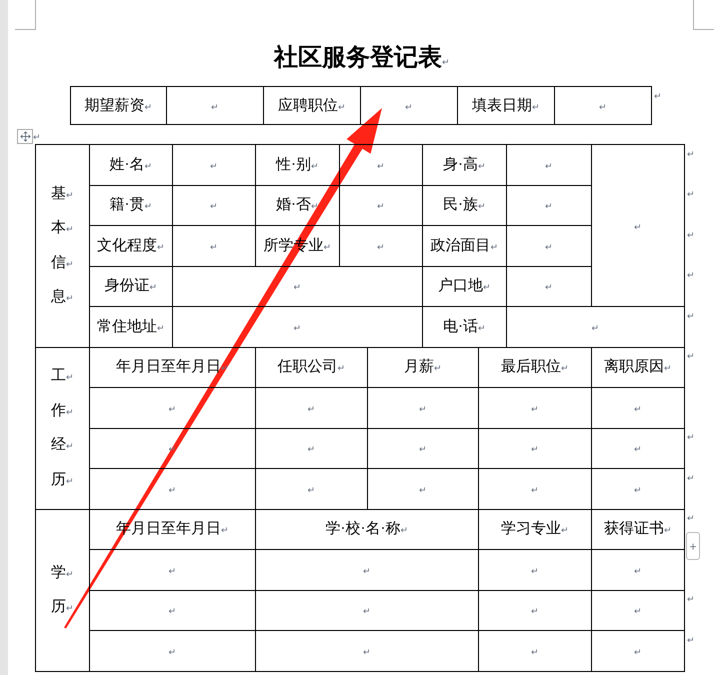 The width and height of the screenshot is (716, 675). What do you see at coordinates (634, 367) in the screenshot?
I see `cell-label: 离职原因` at bounding box center [634, 367].